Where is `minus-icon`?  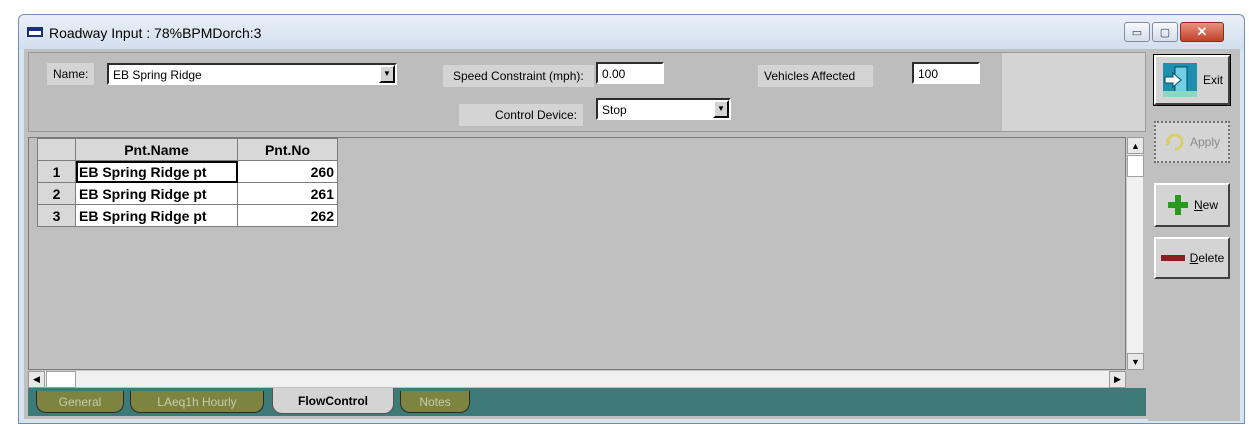 minus-icon is located at coordinates (1172, 258).